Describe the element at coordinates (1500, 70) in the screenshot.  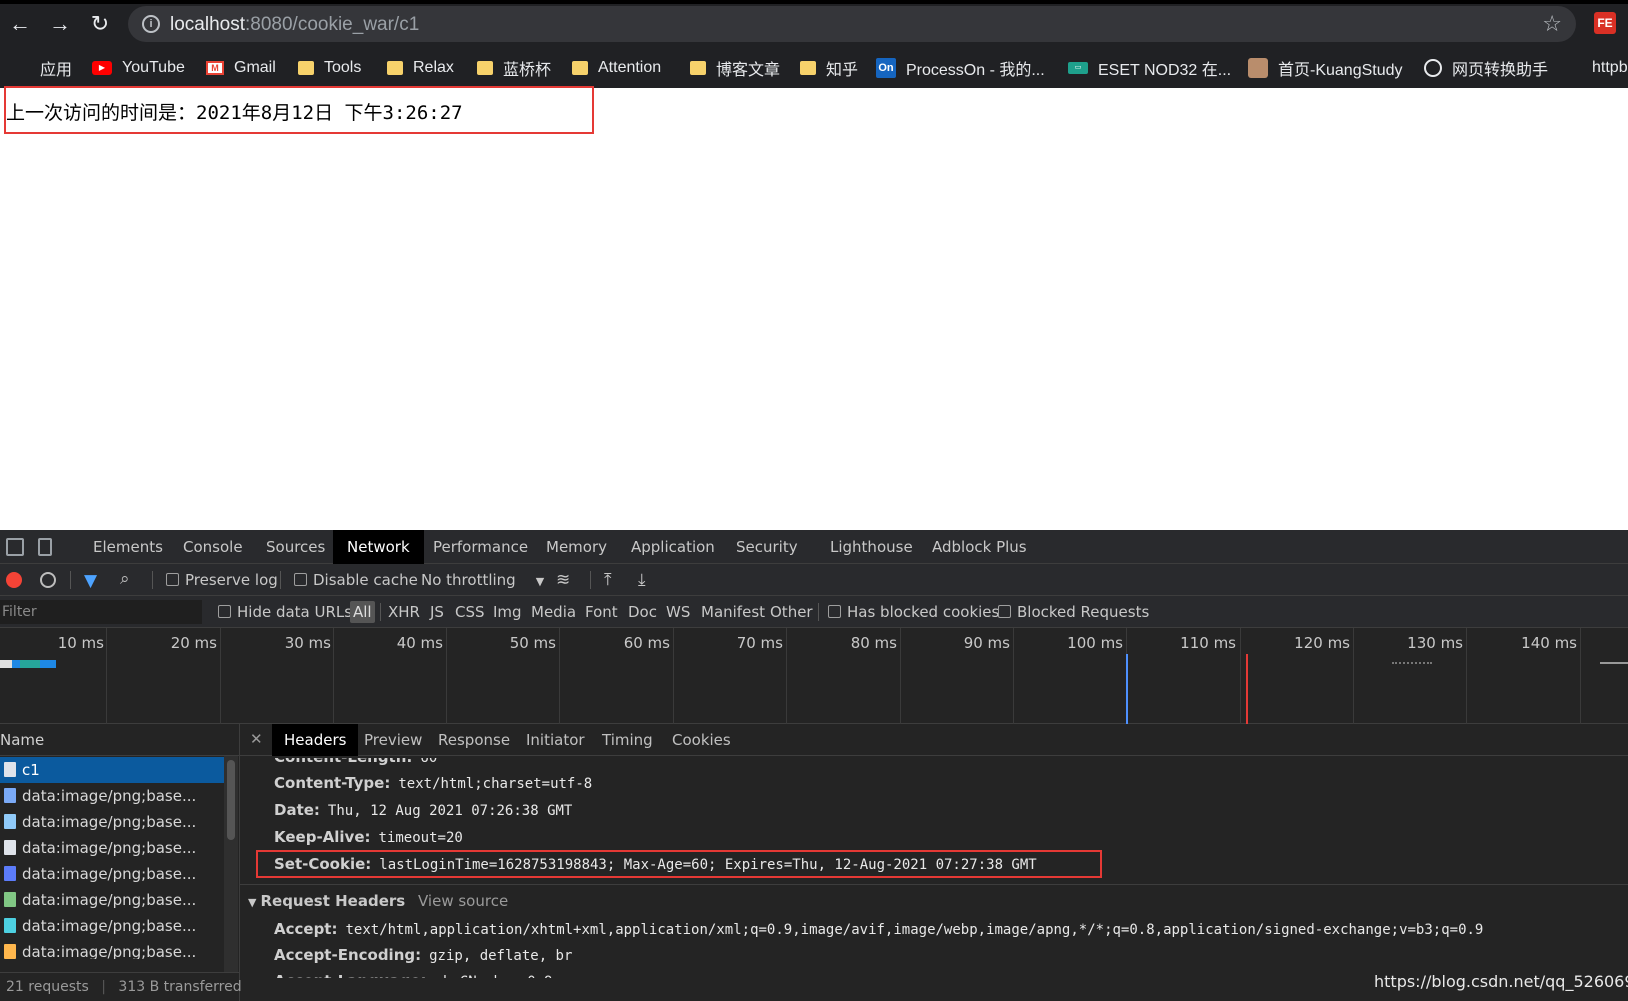
I see `bookmark-label: 网页转换助手` at that location.